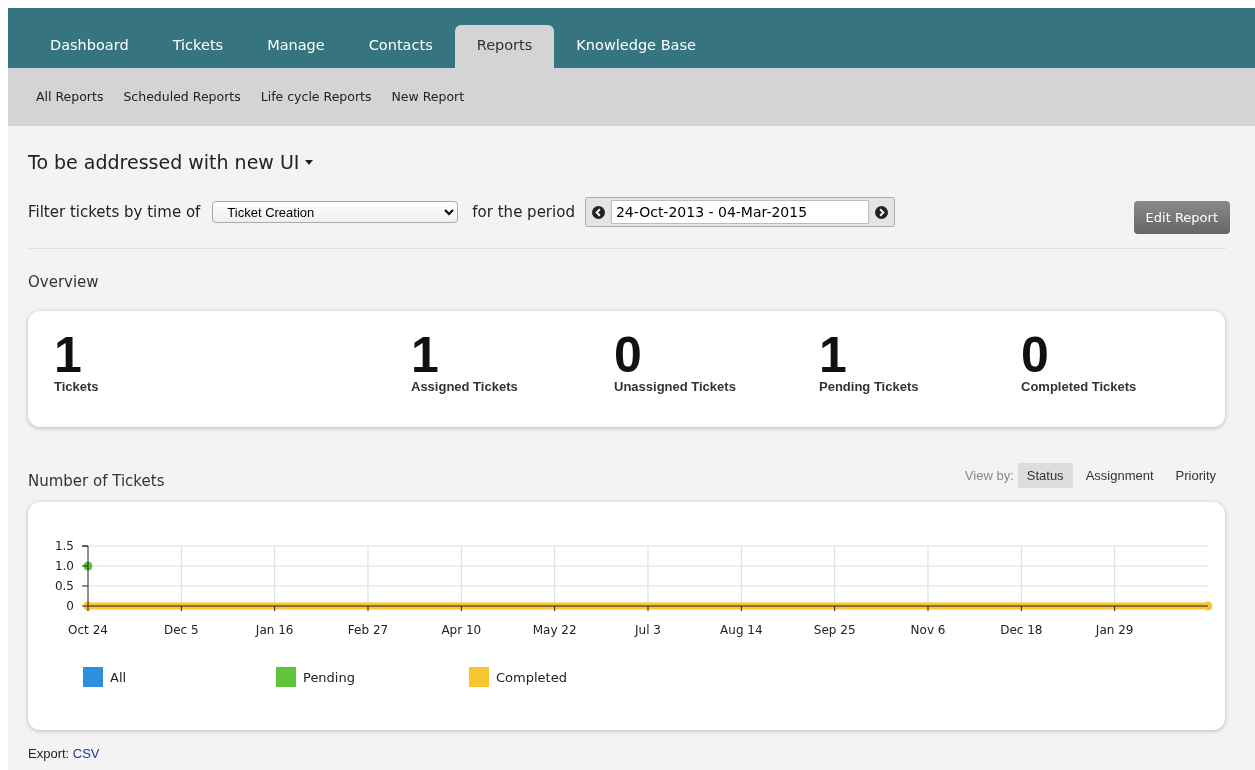 The image size is (1255, 770). Describe the element at coordinates (114, 212) in the screenshot. I see `filter-label: Filter tickets by time of` at that location.